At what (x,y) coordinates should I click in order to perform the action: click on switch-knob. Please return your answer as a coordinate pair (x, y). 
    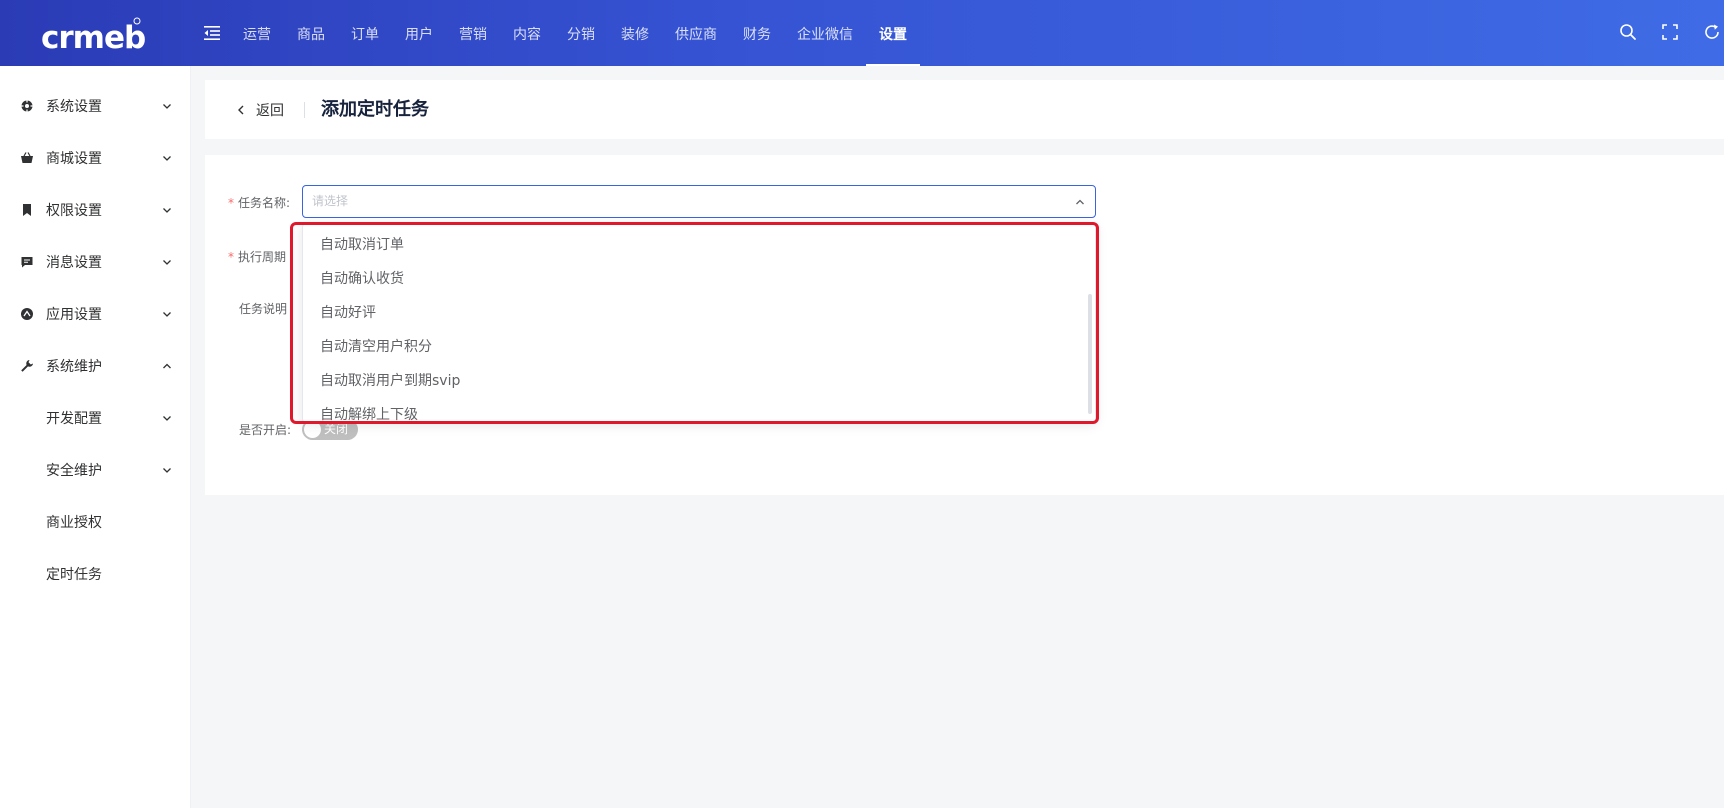
    Looking at the image, I should click on (312, 429).